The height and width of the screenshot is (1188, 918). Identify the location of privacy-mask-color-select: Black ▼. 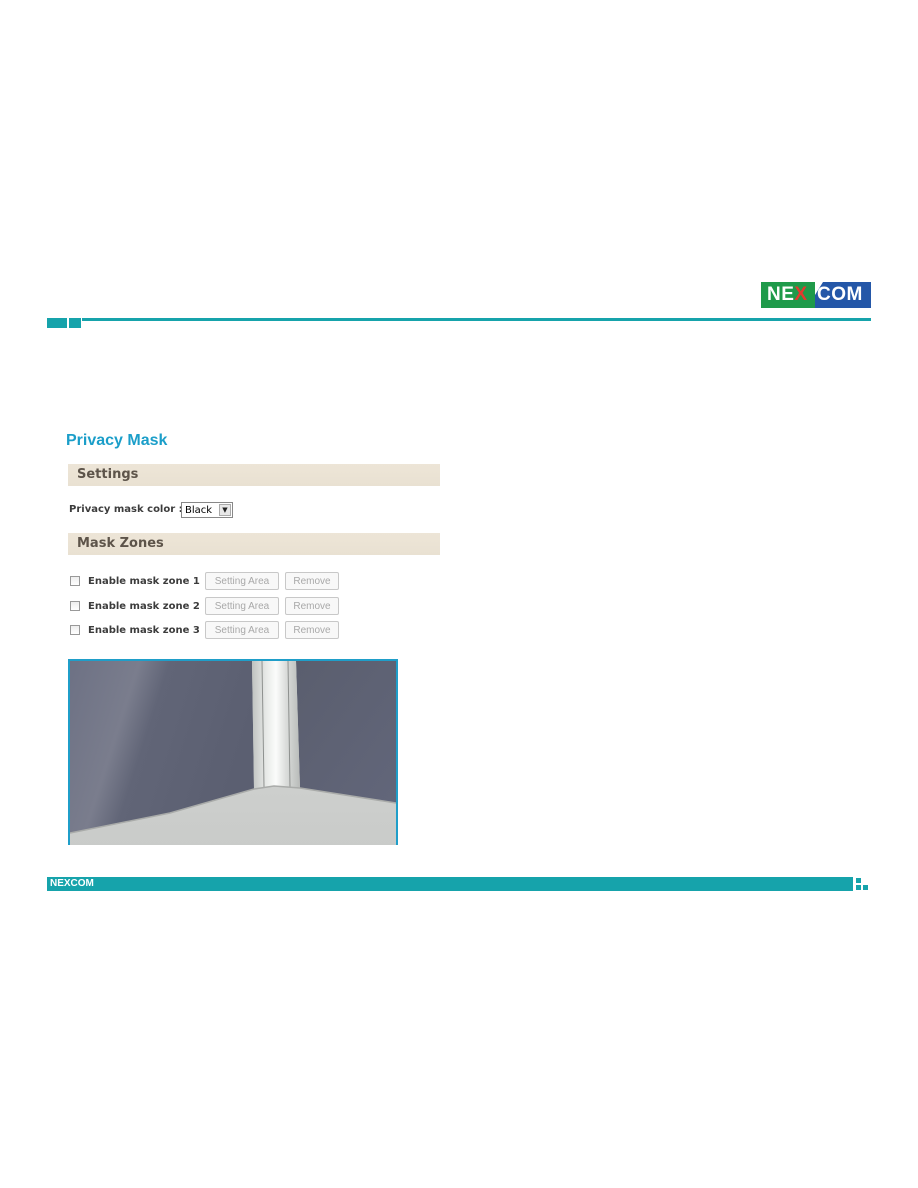
(207, 510).